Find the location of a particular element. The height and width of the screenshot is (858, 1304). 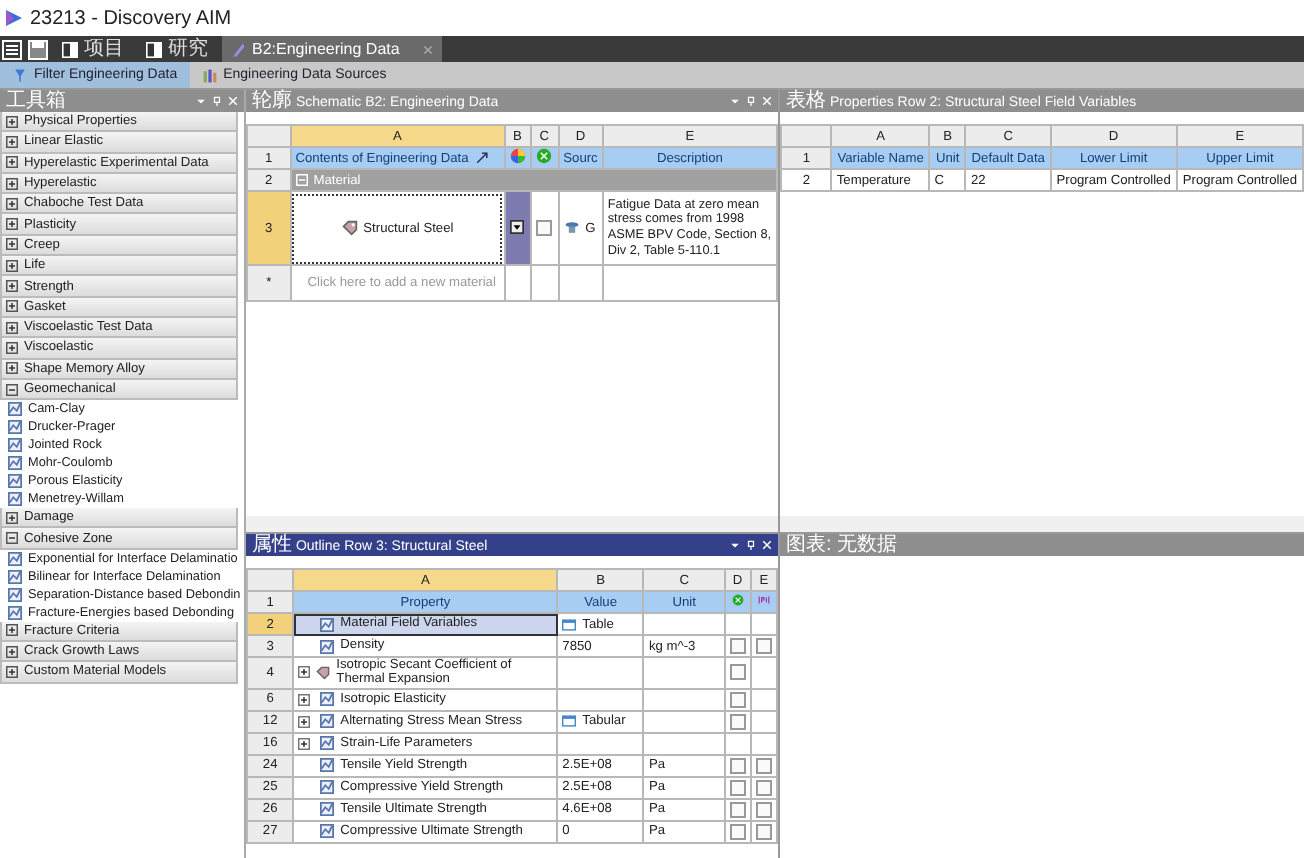

dropdown-icon is located at coordinates (517, 226).